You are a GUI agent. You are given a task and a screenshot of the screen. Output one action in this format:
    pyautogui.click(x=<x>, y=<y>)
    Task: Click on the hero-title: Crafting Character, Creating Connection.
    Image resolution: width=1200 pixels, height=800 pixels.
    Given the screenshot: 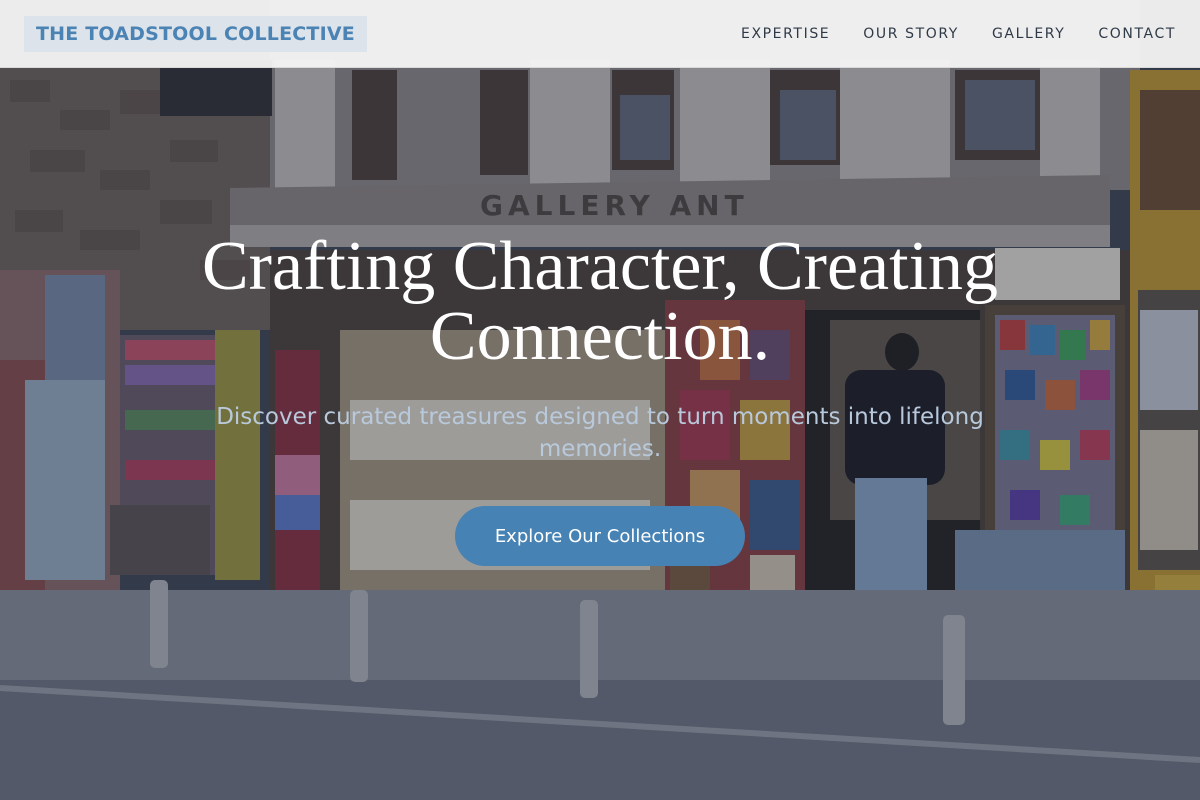 What is the action you would take?
    pyautogui.click(x=600, y=302)
    